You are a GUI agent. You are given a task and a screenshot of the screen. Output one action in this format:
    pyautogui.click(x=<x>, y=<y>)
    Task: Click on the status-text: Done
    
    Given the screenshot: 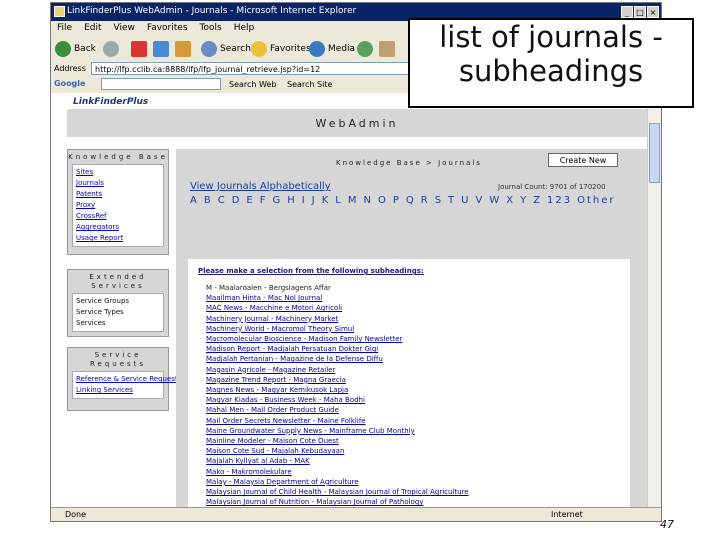 What is the action you would take?
    pyautogui.click(x=76, y=514)
    